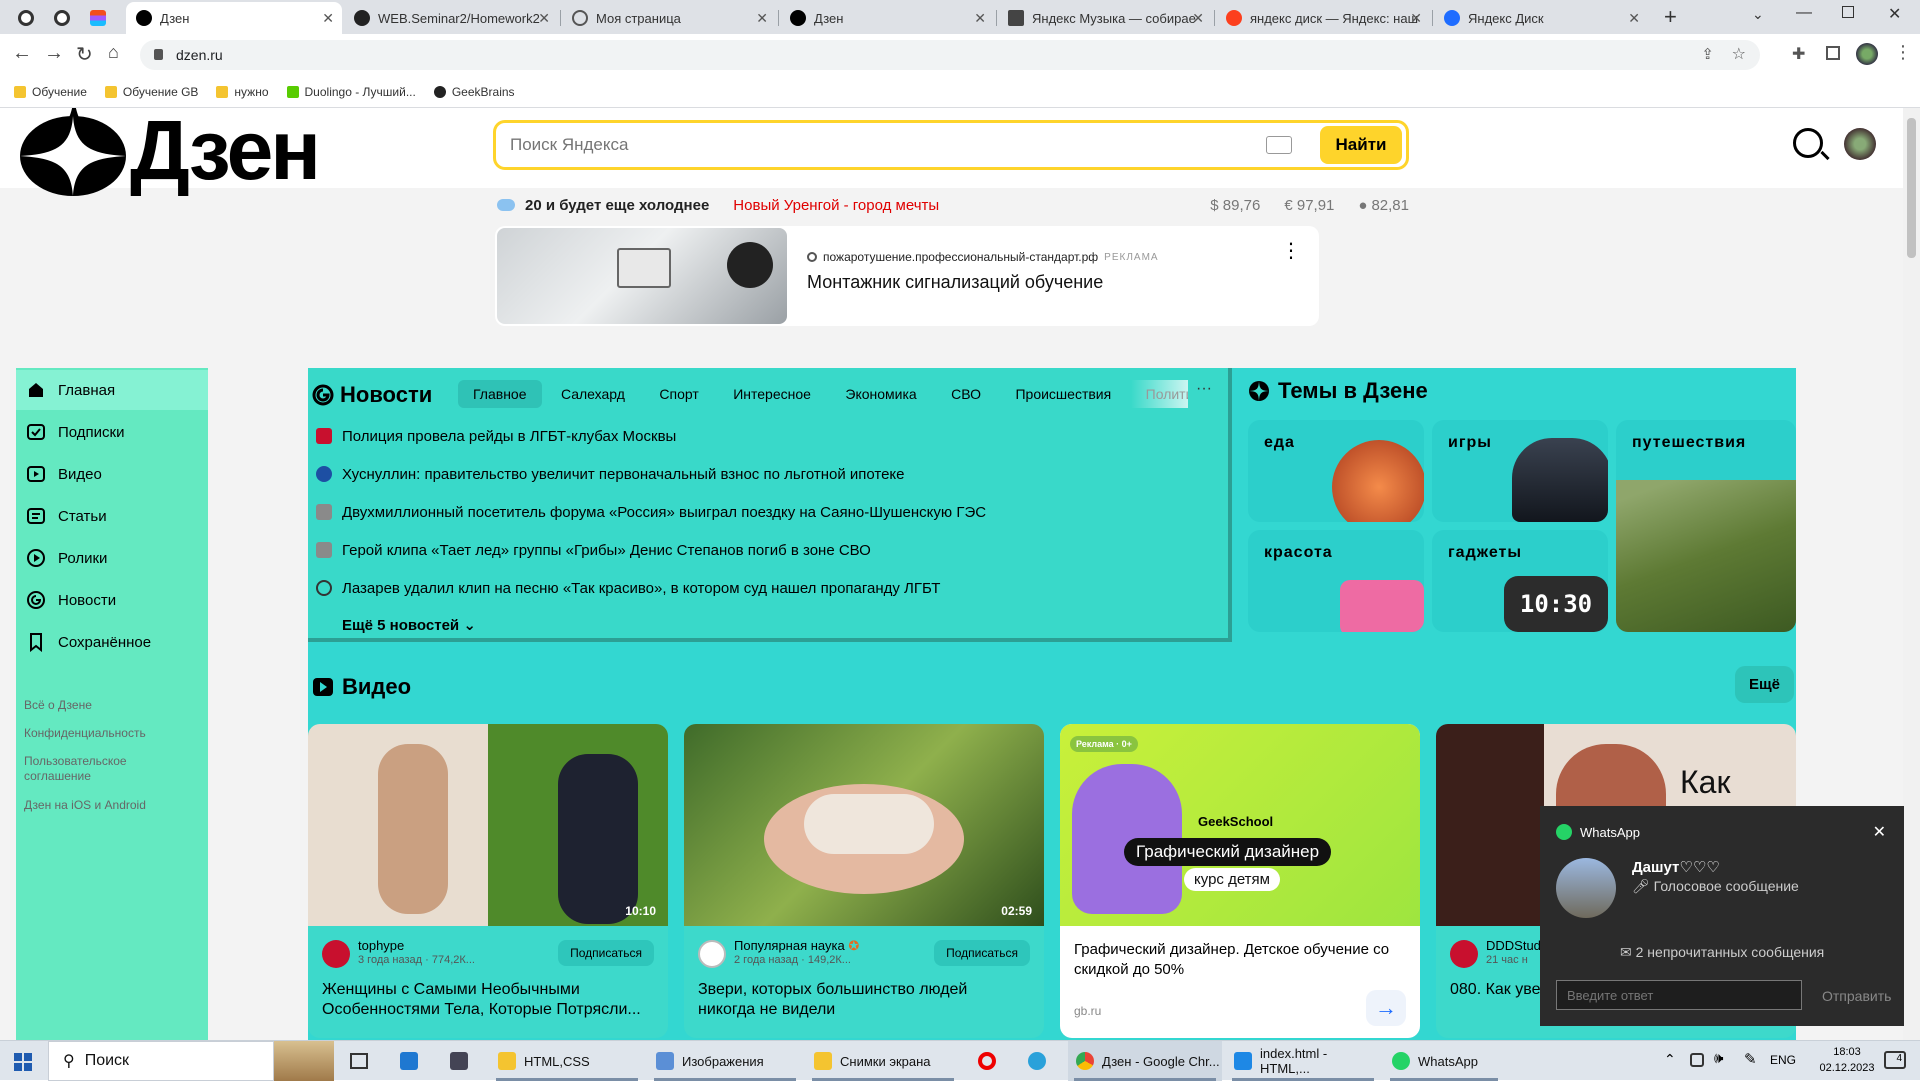 This screenshot has width=1920, height=1081. What do you see at coordinates (1037, 1061) in the screenshot?
I see `taskbar-telegram` at bounding box center [1037, 1061].